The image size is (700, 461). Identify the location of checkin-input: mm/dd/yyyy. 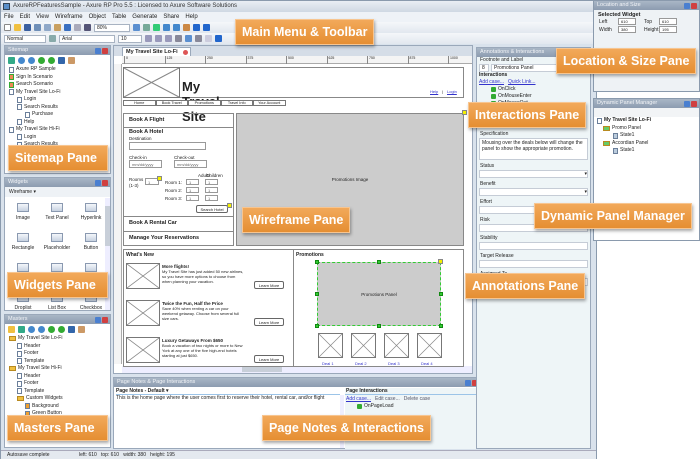
(145, 164).